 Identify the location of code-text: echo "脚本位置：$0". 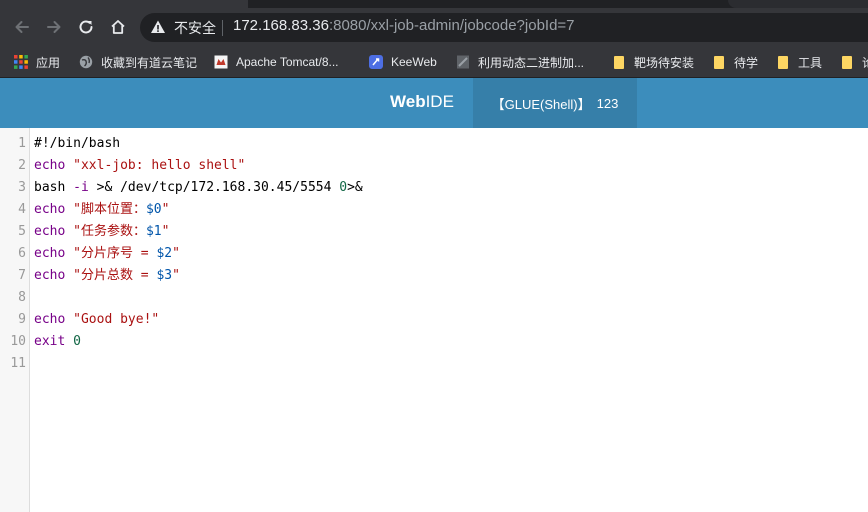
(101, 210).